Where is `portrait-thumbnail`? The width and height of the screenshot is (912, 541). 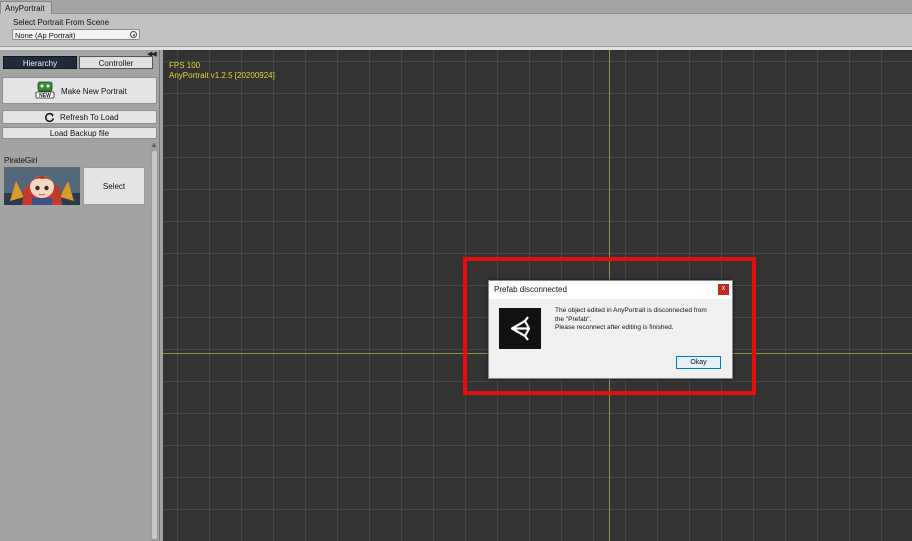
portrait-thumbnail is located at coordinates (42, 186).